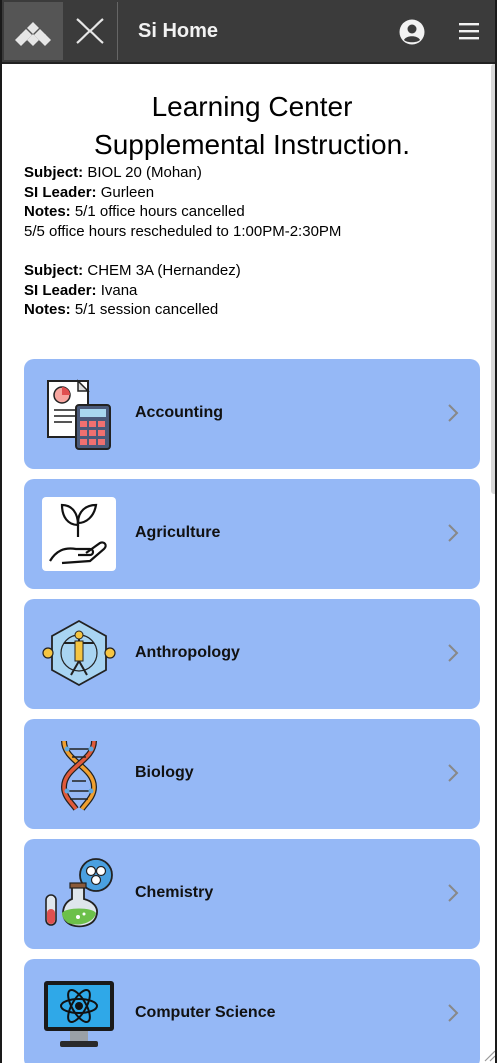 The image size is (497, 1063). What do you see at coordinates (33, 34) in the screenshot?
I see `logo-icon` at bounding box center [33, 34].